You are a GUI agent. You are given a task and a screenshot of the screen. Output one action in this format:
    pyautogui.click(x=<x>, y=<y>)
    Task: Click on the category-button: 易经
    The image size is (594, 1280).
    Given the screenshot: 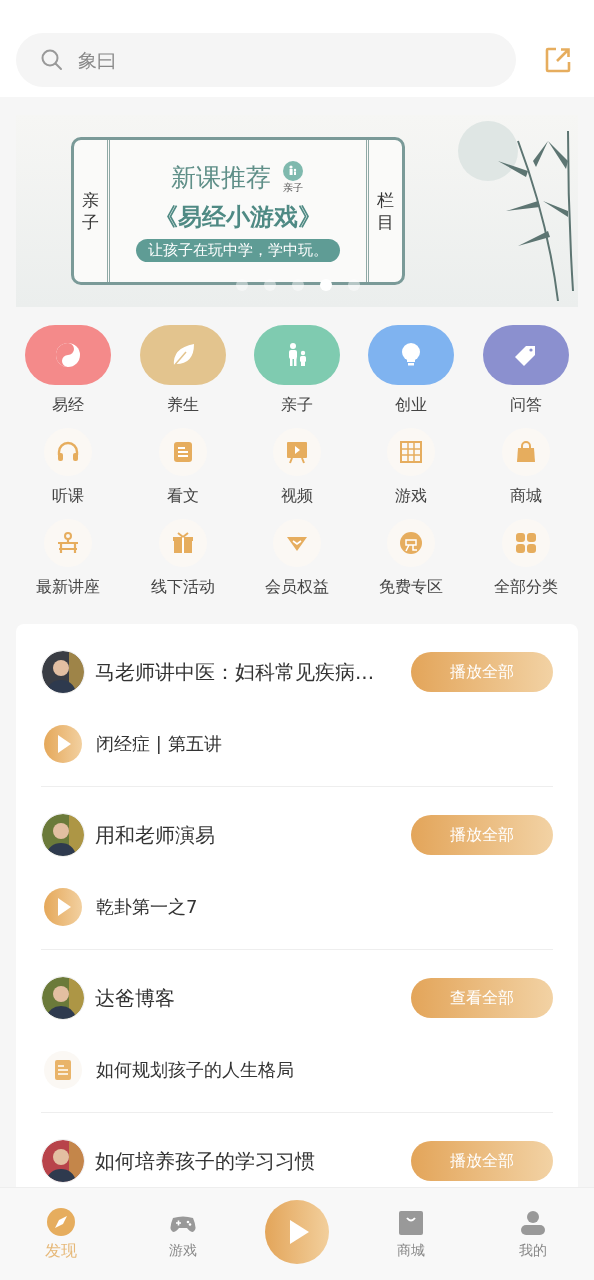 What is the action you would take?
    pyautogui.click(x=68, y=370)
    